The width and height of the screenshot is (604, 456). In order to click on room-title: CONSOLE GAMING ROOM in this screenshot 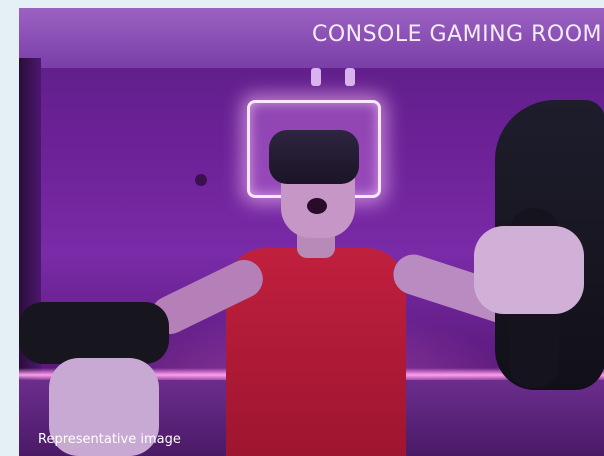, I will do `click(456, 34)`.